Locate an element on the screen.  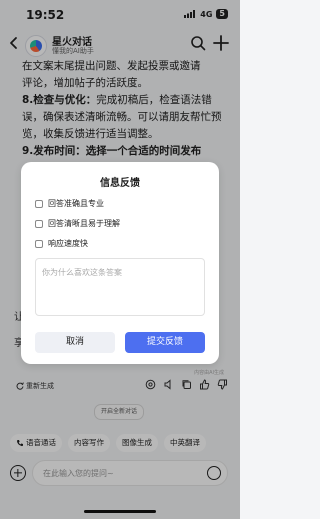
cancel-button: 取消 is located at coordinates (75, 342).